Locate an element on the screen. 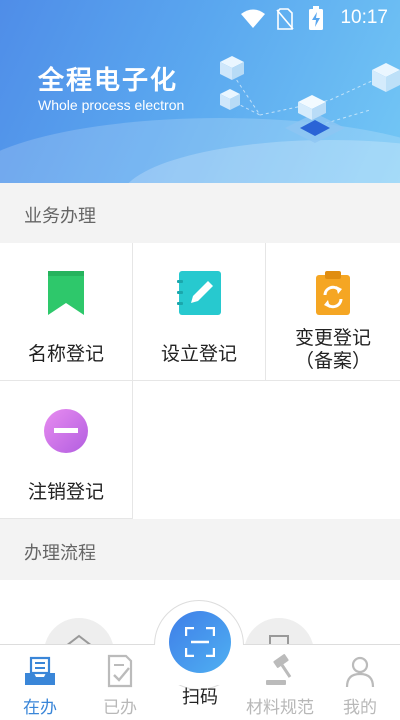 The width and height of the screenshot is (400, 720). service-name-registration: 名称登记 is located at coordinates (66, 312).